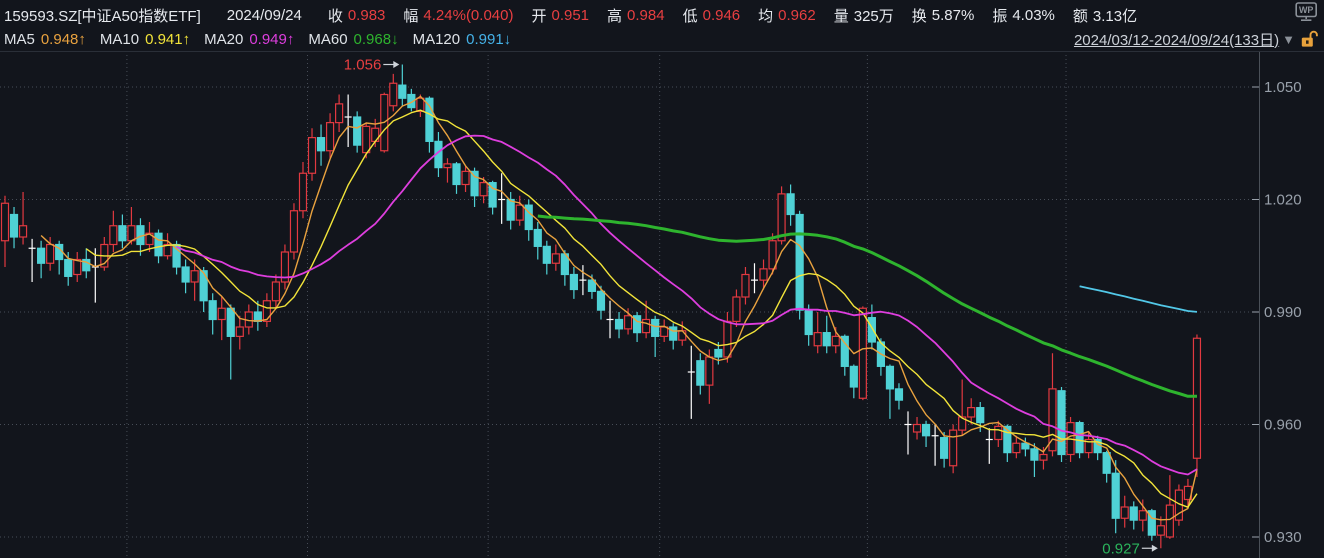 The height and width of the screenshot is (558, 1324). I want to click on y-axis-label: 1.020, so click(1283, 200).